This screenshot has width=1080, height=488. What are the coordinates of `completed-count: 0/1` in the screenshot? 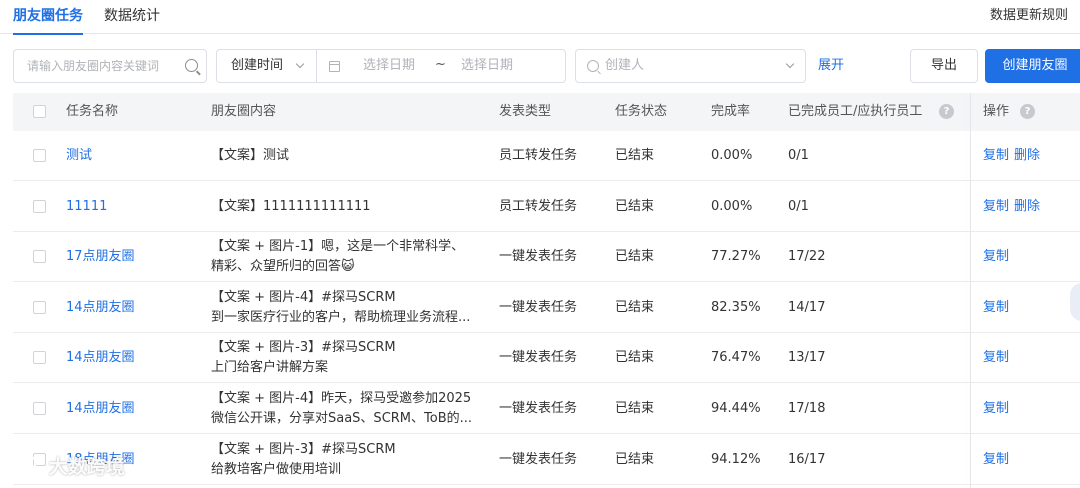 It's located at (798, 206).